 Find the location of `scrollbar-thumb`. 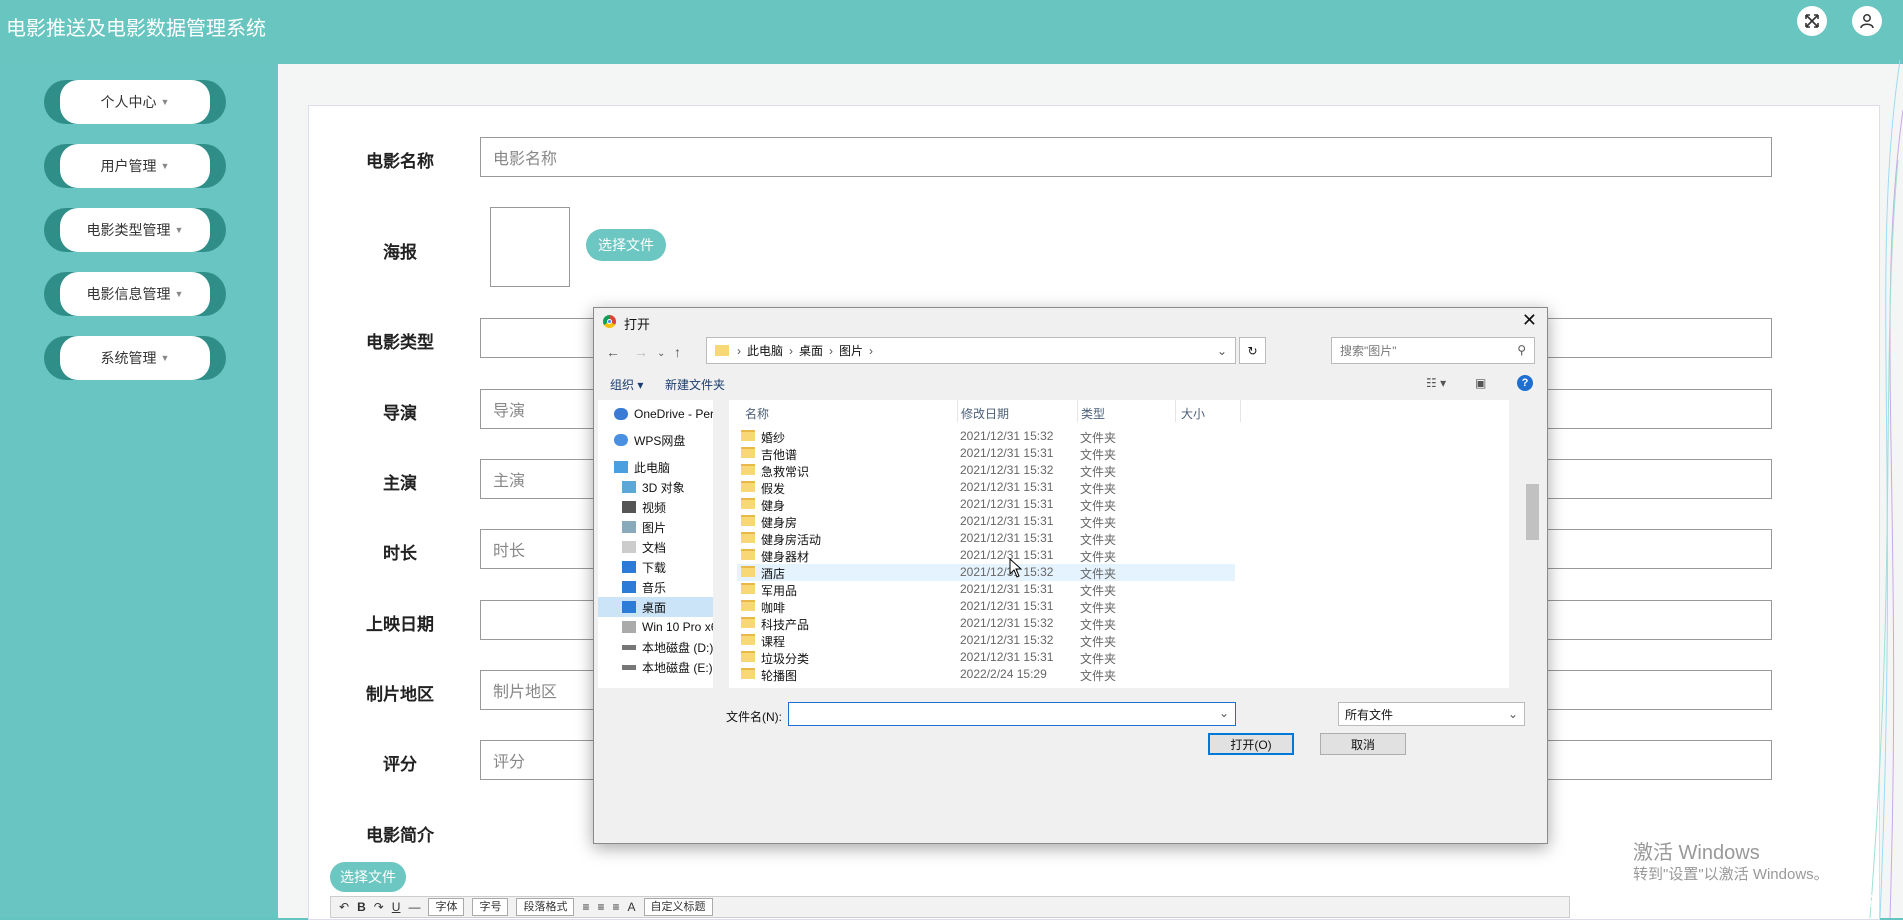

scrollbar-thumb is located at coordinates (1532, 512).